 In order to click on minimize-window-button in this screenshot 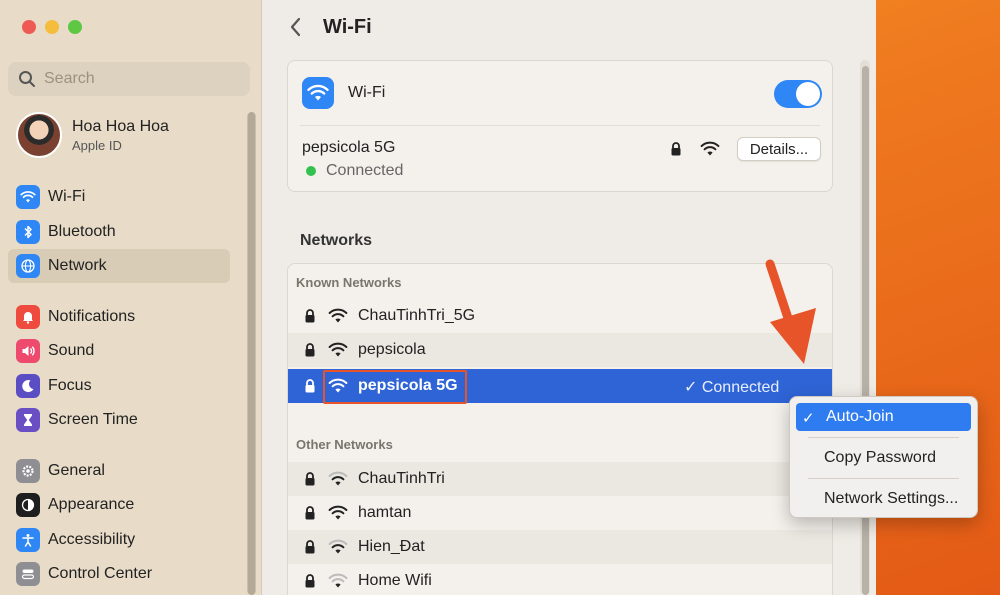, I will do `click(52, 27)`.